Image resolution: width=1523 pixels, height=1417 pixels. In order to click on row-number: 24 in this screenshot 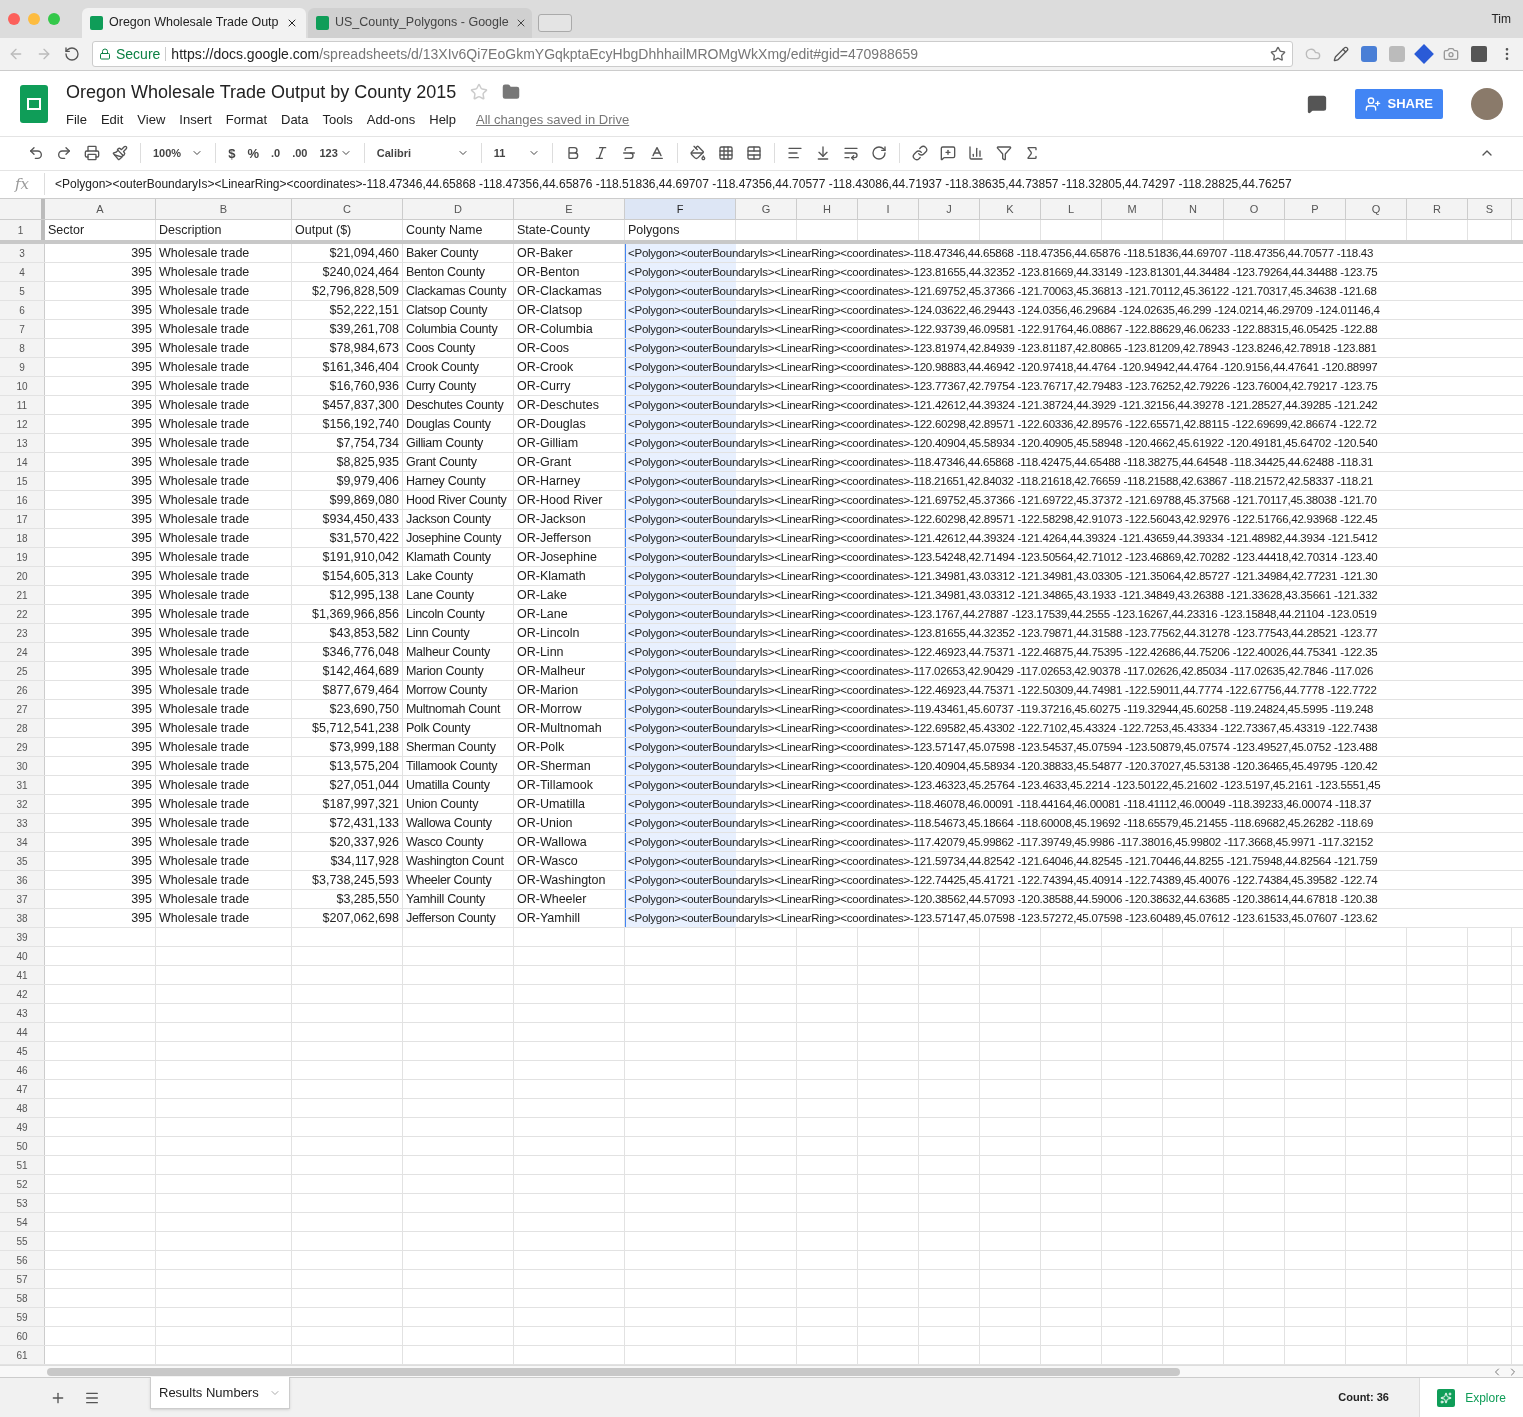, I will do `click(22, 652)`.